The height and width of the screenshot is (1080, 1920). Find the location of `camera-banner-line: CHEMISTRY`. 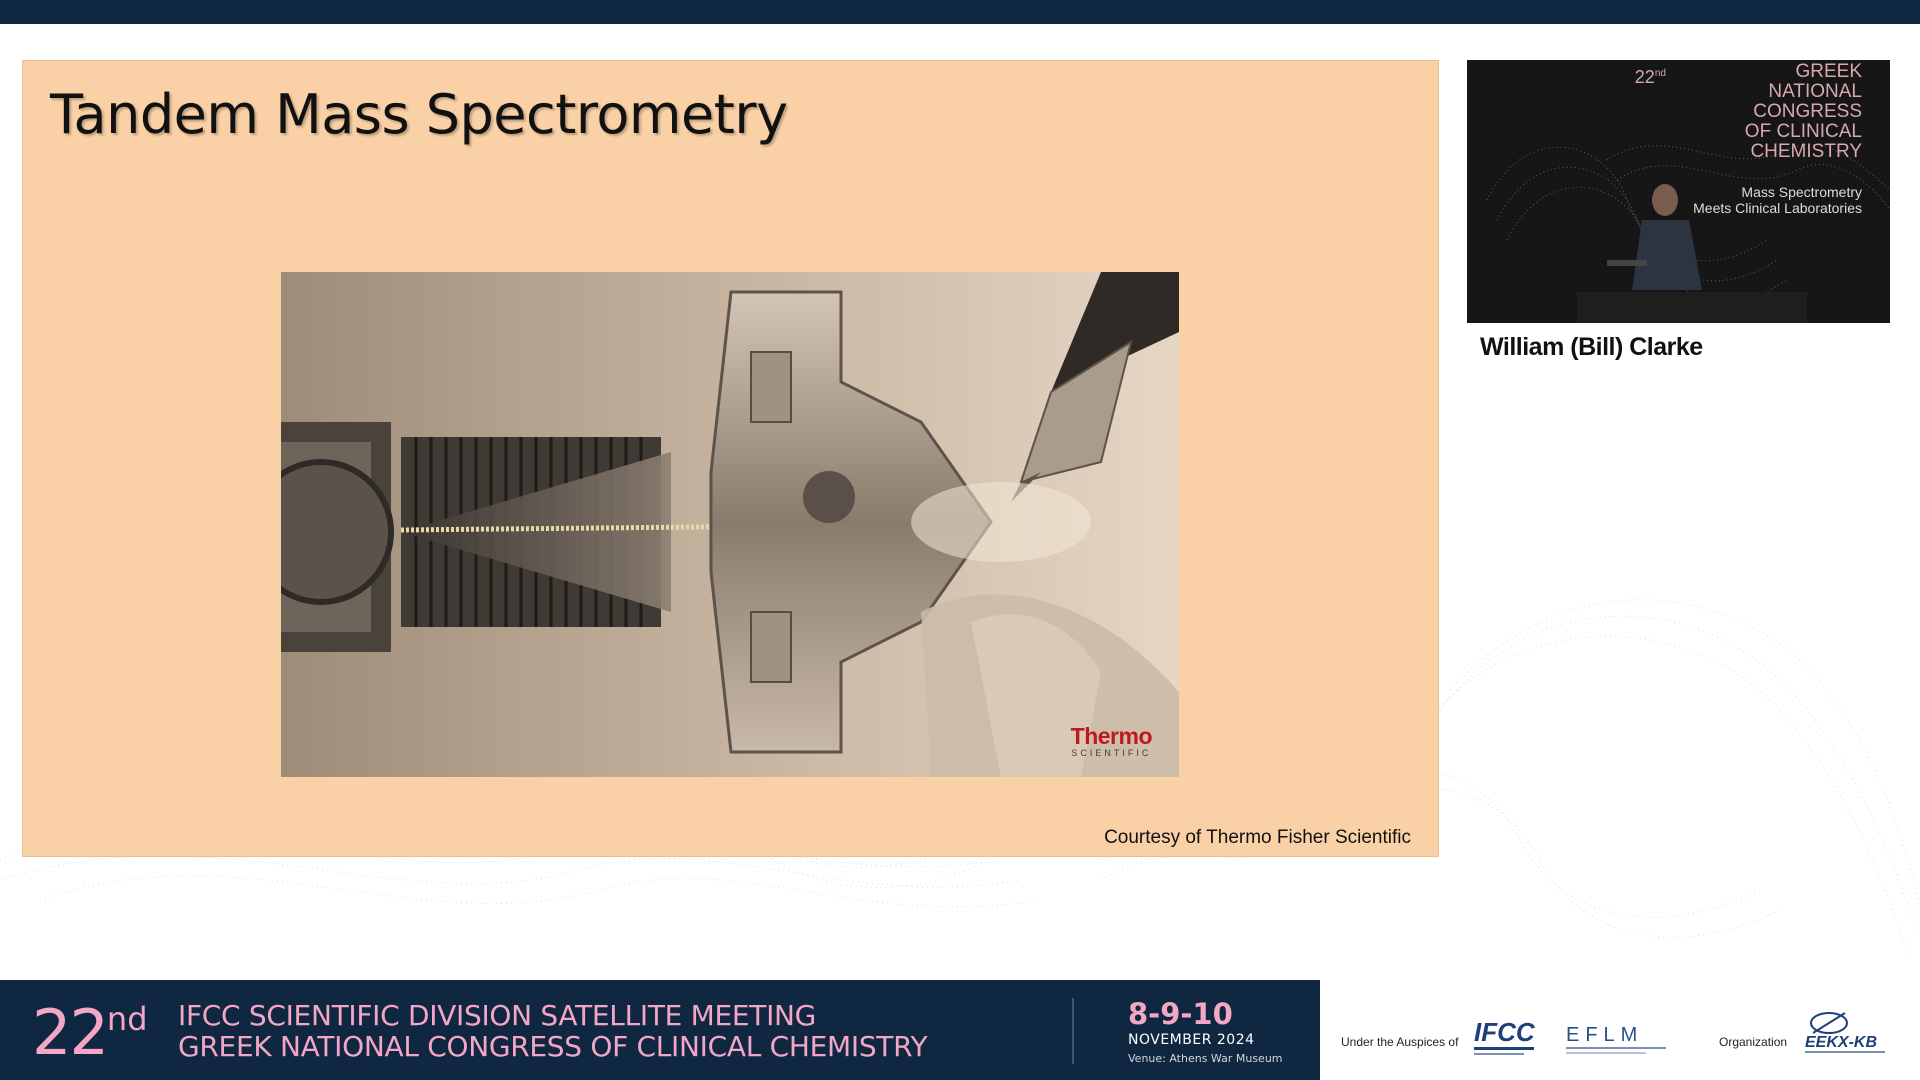

camera-banner-line: CHEMISTRY is located at coordinates (1806, 151).